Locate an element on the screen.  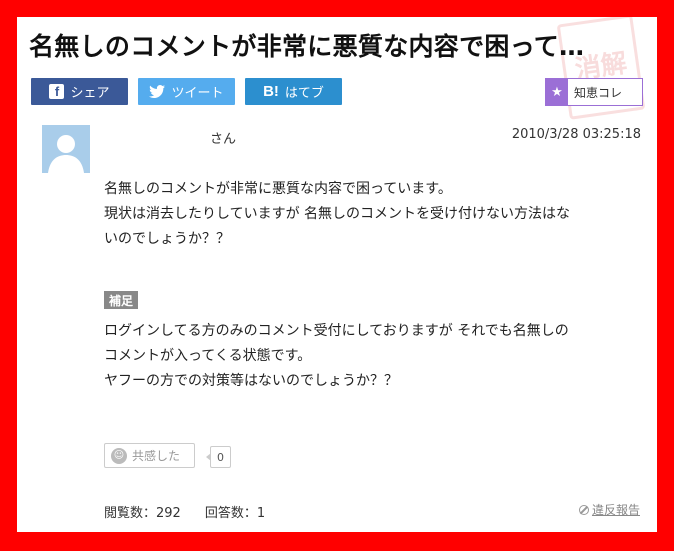
report-label: 違反報告 is located at coordinates (615, 510).